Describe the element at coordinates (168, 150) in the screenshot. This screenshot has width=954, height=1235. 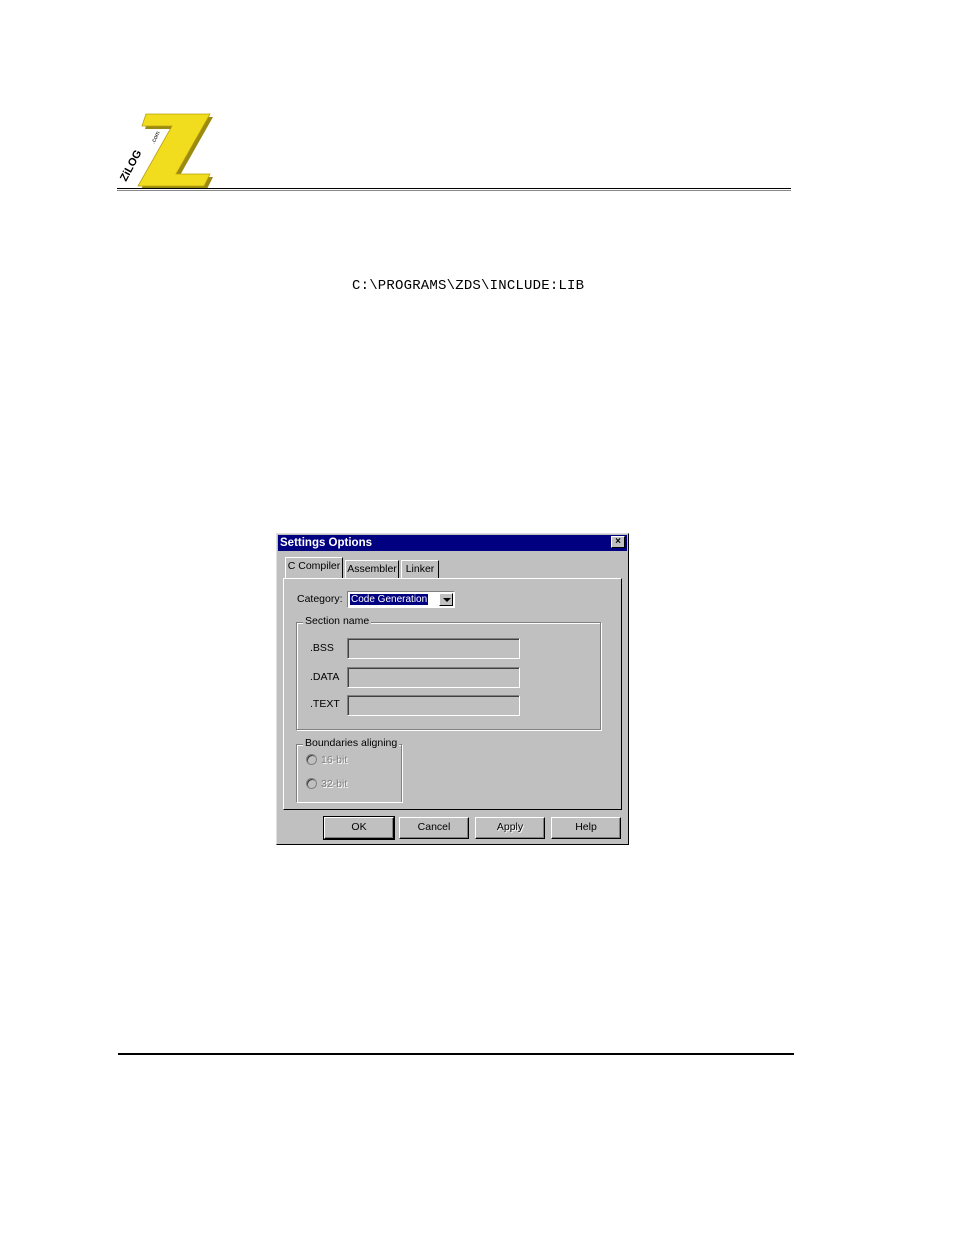
I see `zilog-logo: ZiLOG .com` at that location.